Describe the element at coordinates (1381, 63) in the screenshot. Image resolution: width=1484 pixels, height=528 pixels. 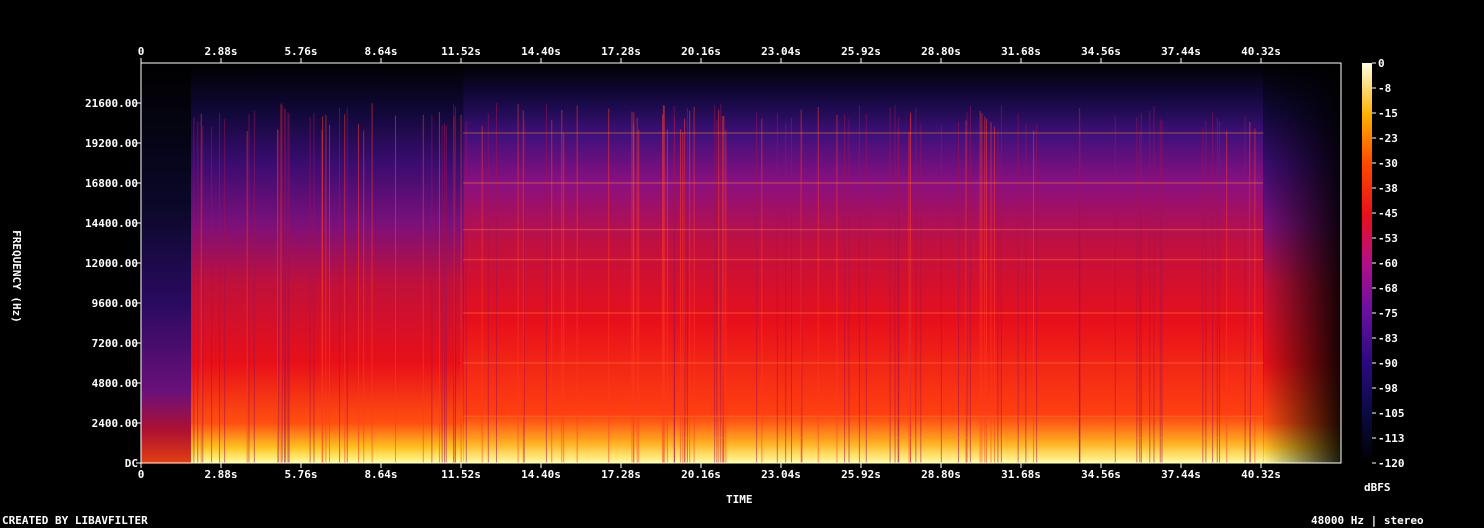
I see `colorbar-tick-label: 0` at that location.